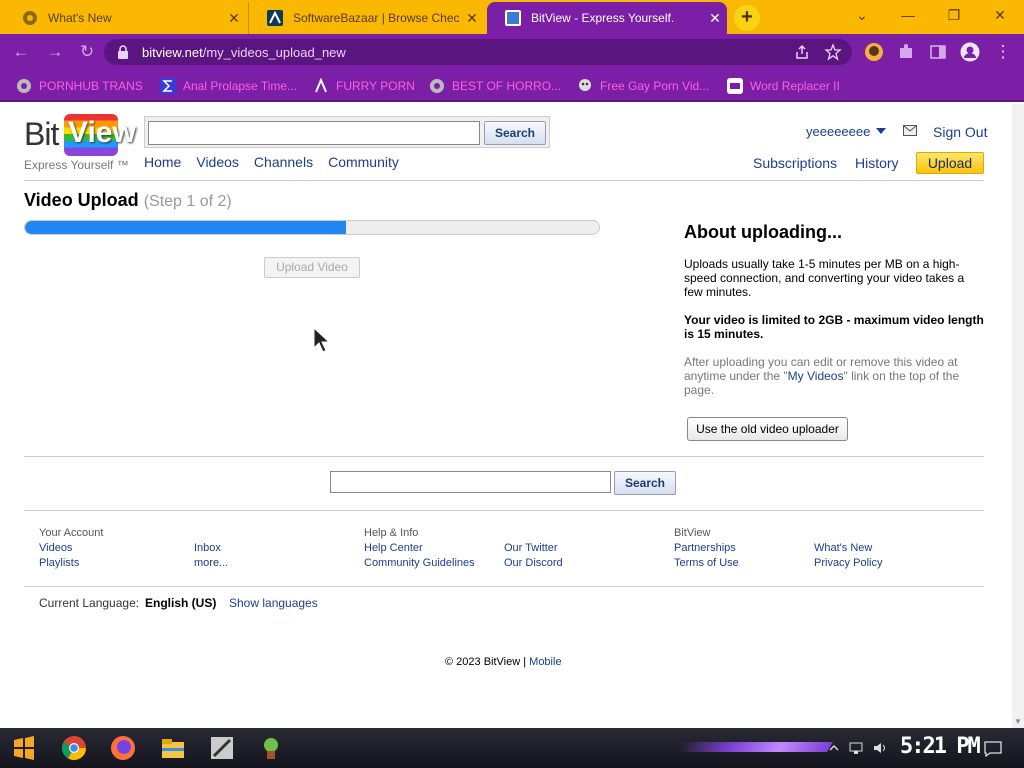 The height and width of the screenshot is (768, 1024). Describe the element at coordinates (954, 15) in the screenshot. I see `restore-icon: ❐` at that location.